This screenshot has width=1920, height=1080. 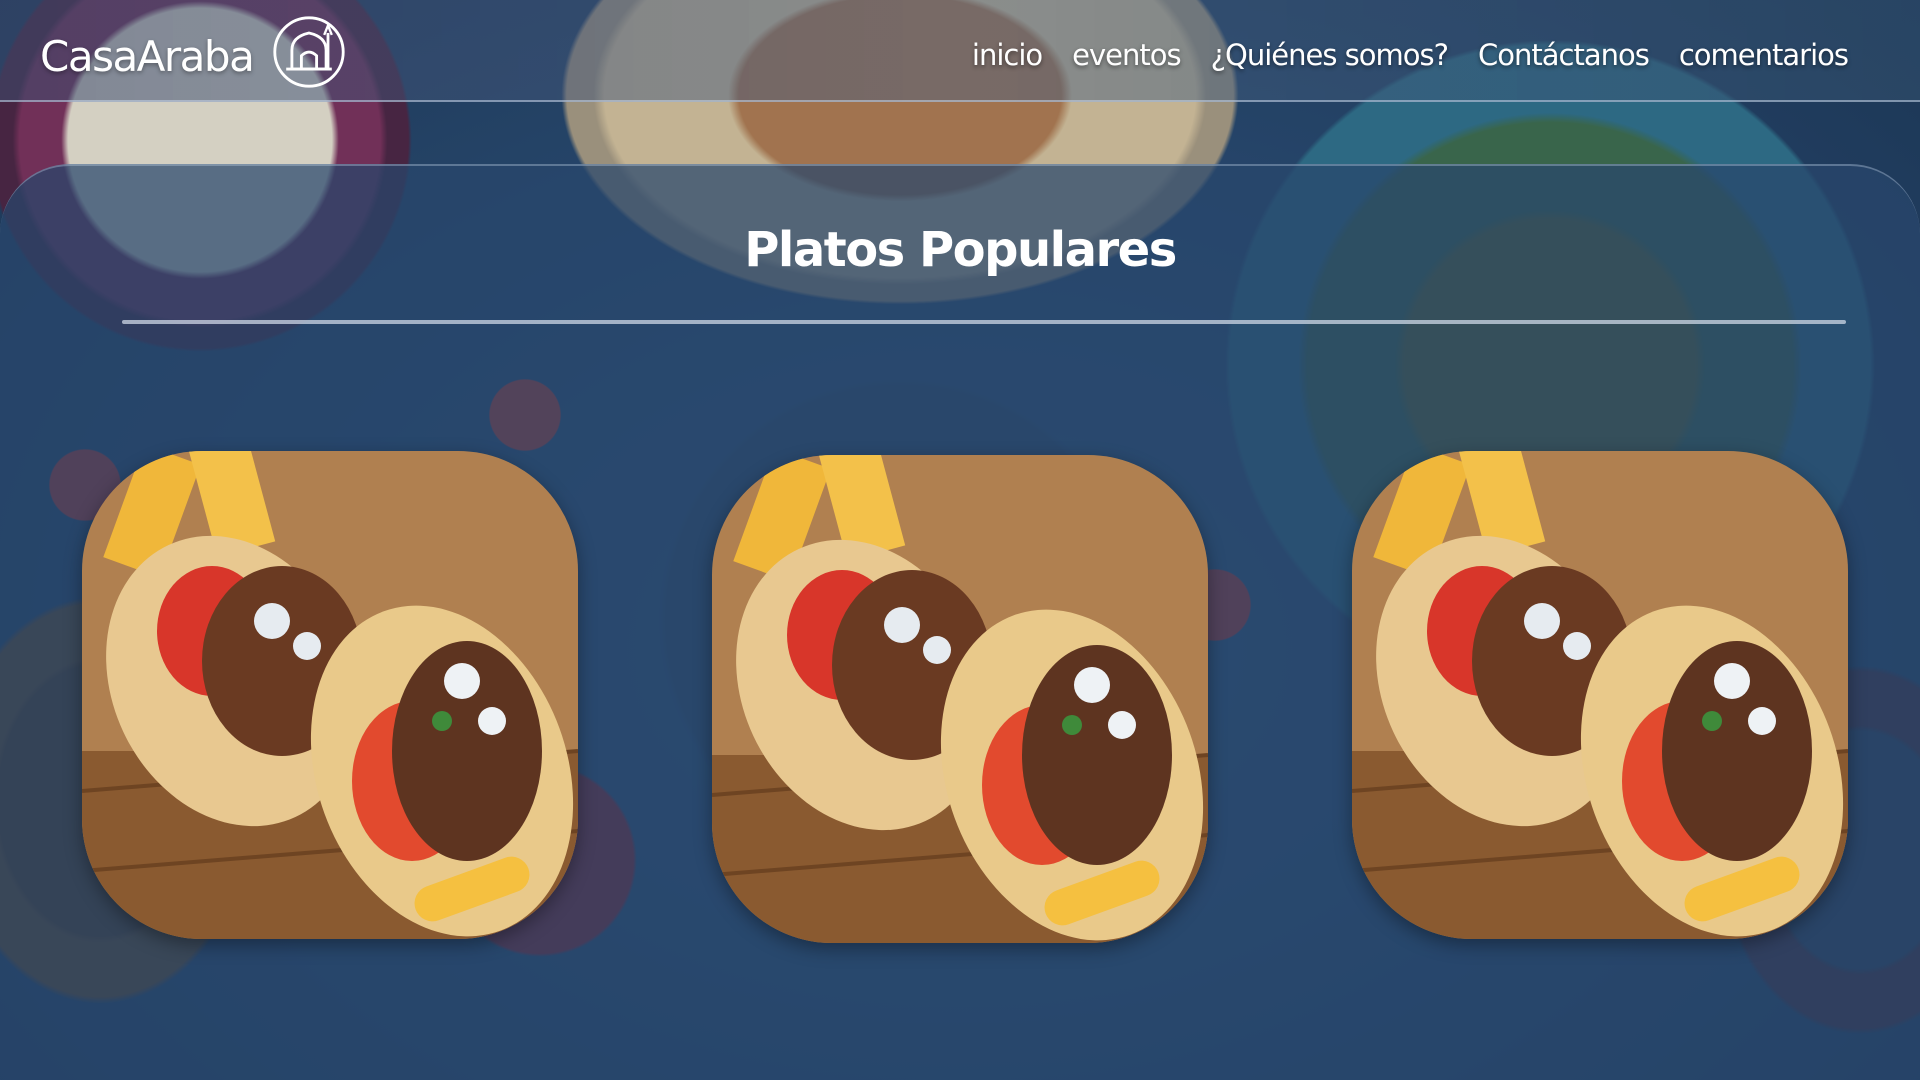 What do you see at coordinates (1126, 55) in the screenshot?
I see `nav-link-eventos: eventos` at bounding box center [1126, 55].